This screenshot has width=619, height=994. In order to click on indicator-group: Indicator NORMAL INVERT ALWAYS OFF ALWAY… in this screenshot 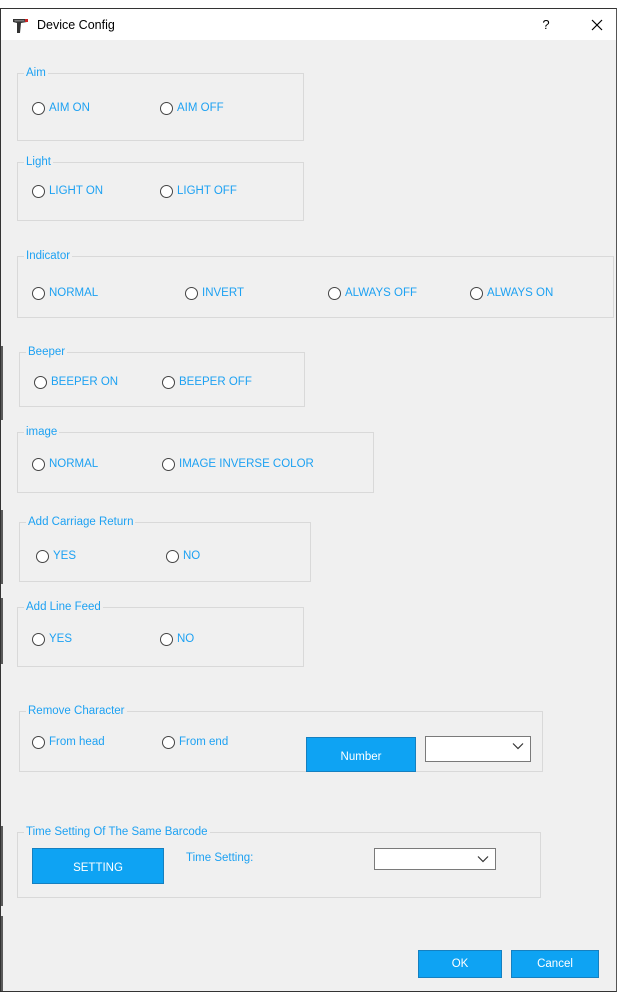, I will do `click(315, 283)`.